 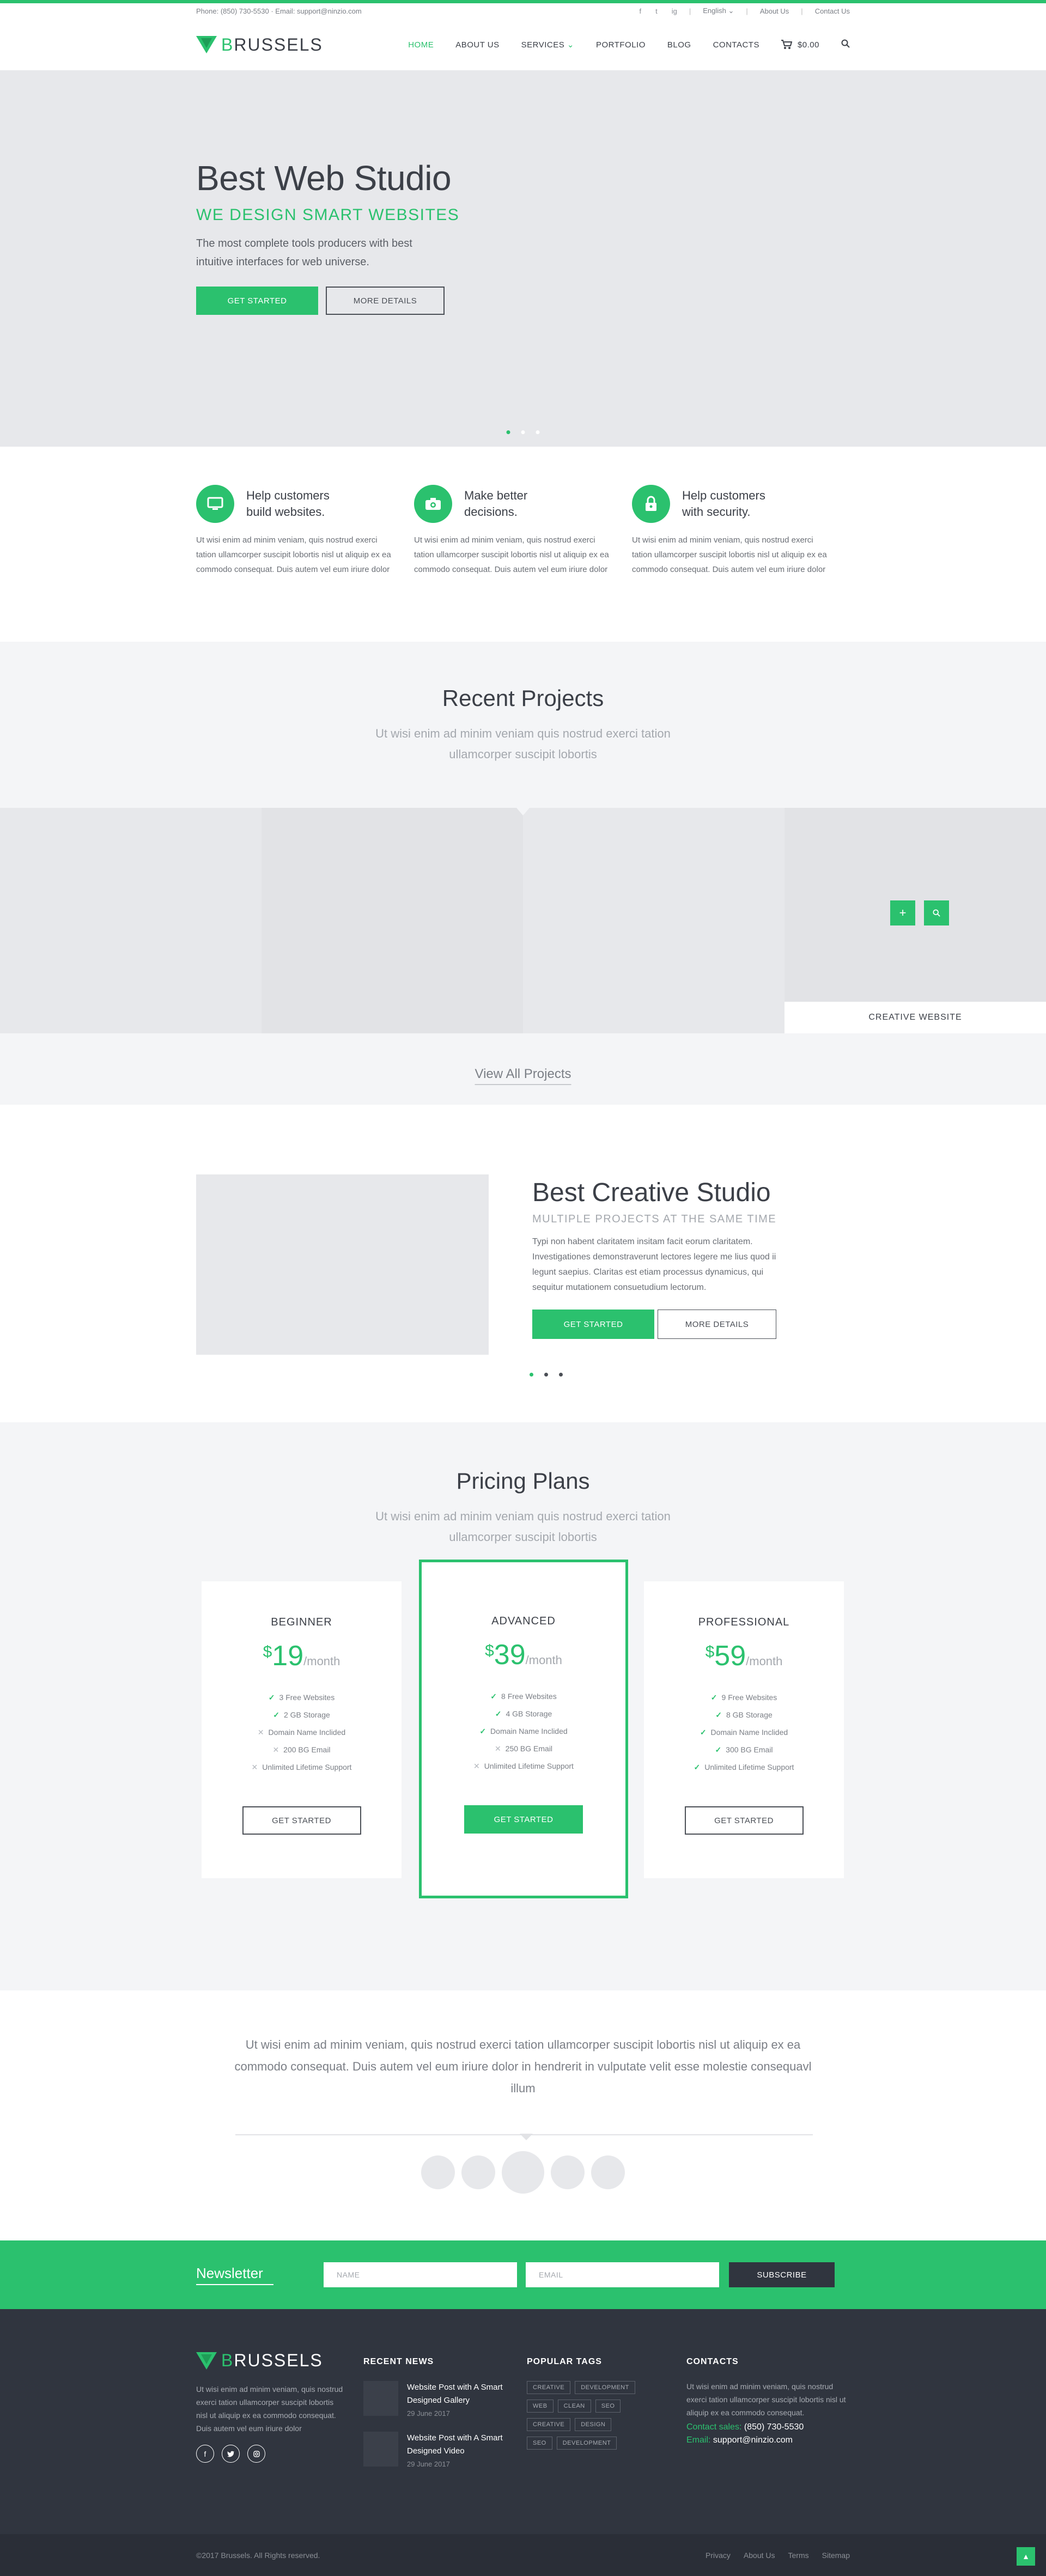 I want to click on back-to-top-button: ▲, so click(x=1026, y=2557).